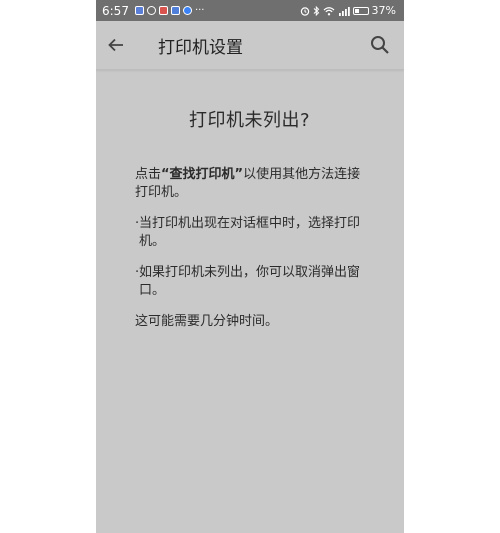 The width and height of the screenshot is (500, 533). I want to click on bullet-text-select-printer: 当打印机出现在对话框中时，选择打印机。, so click(250, 232).